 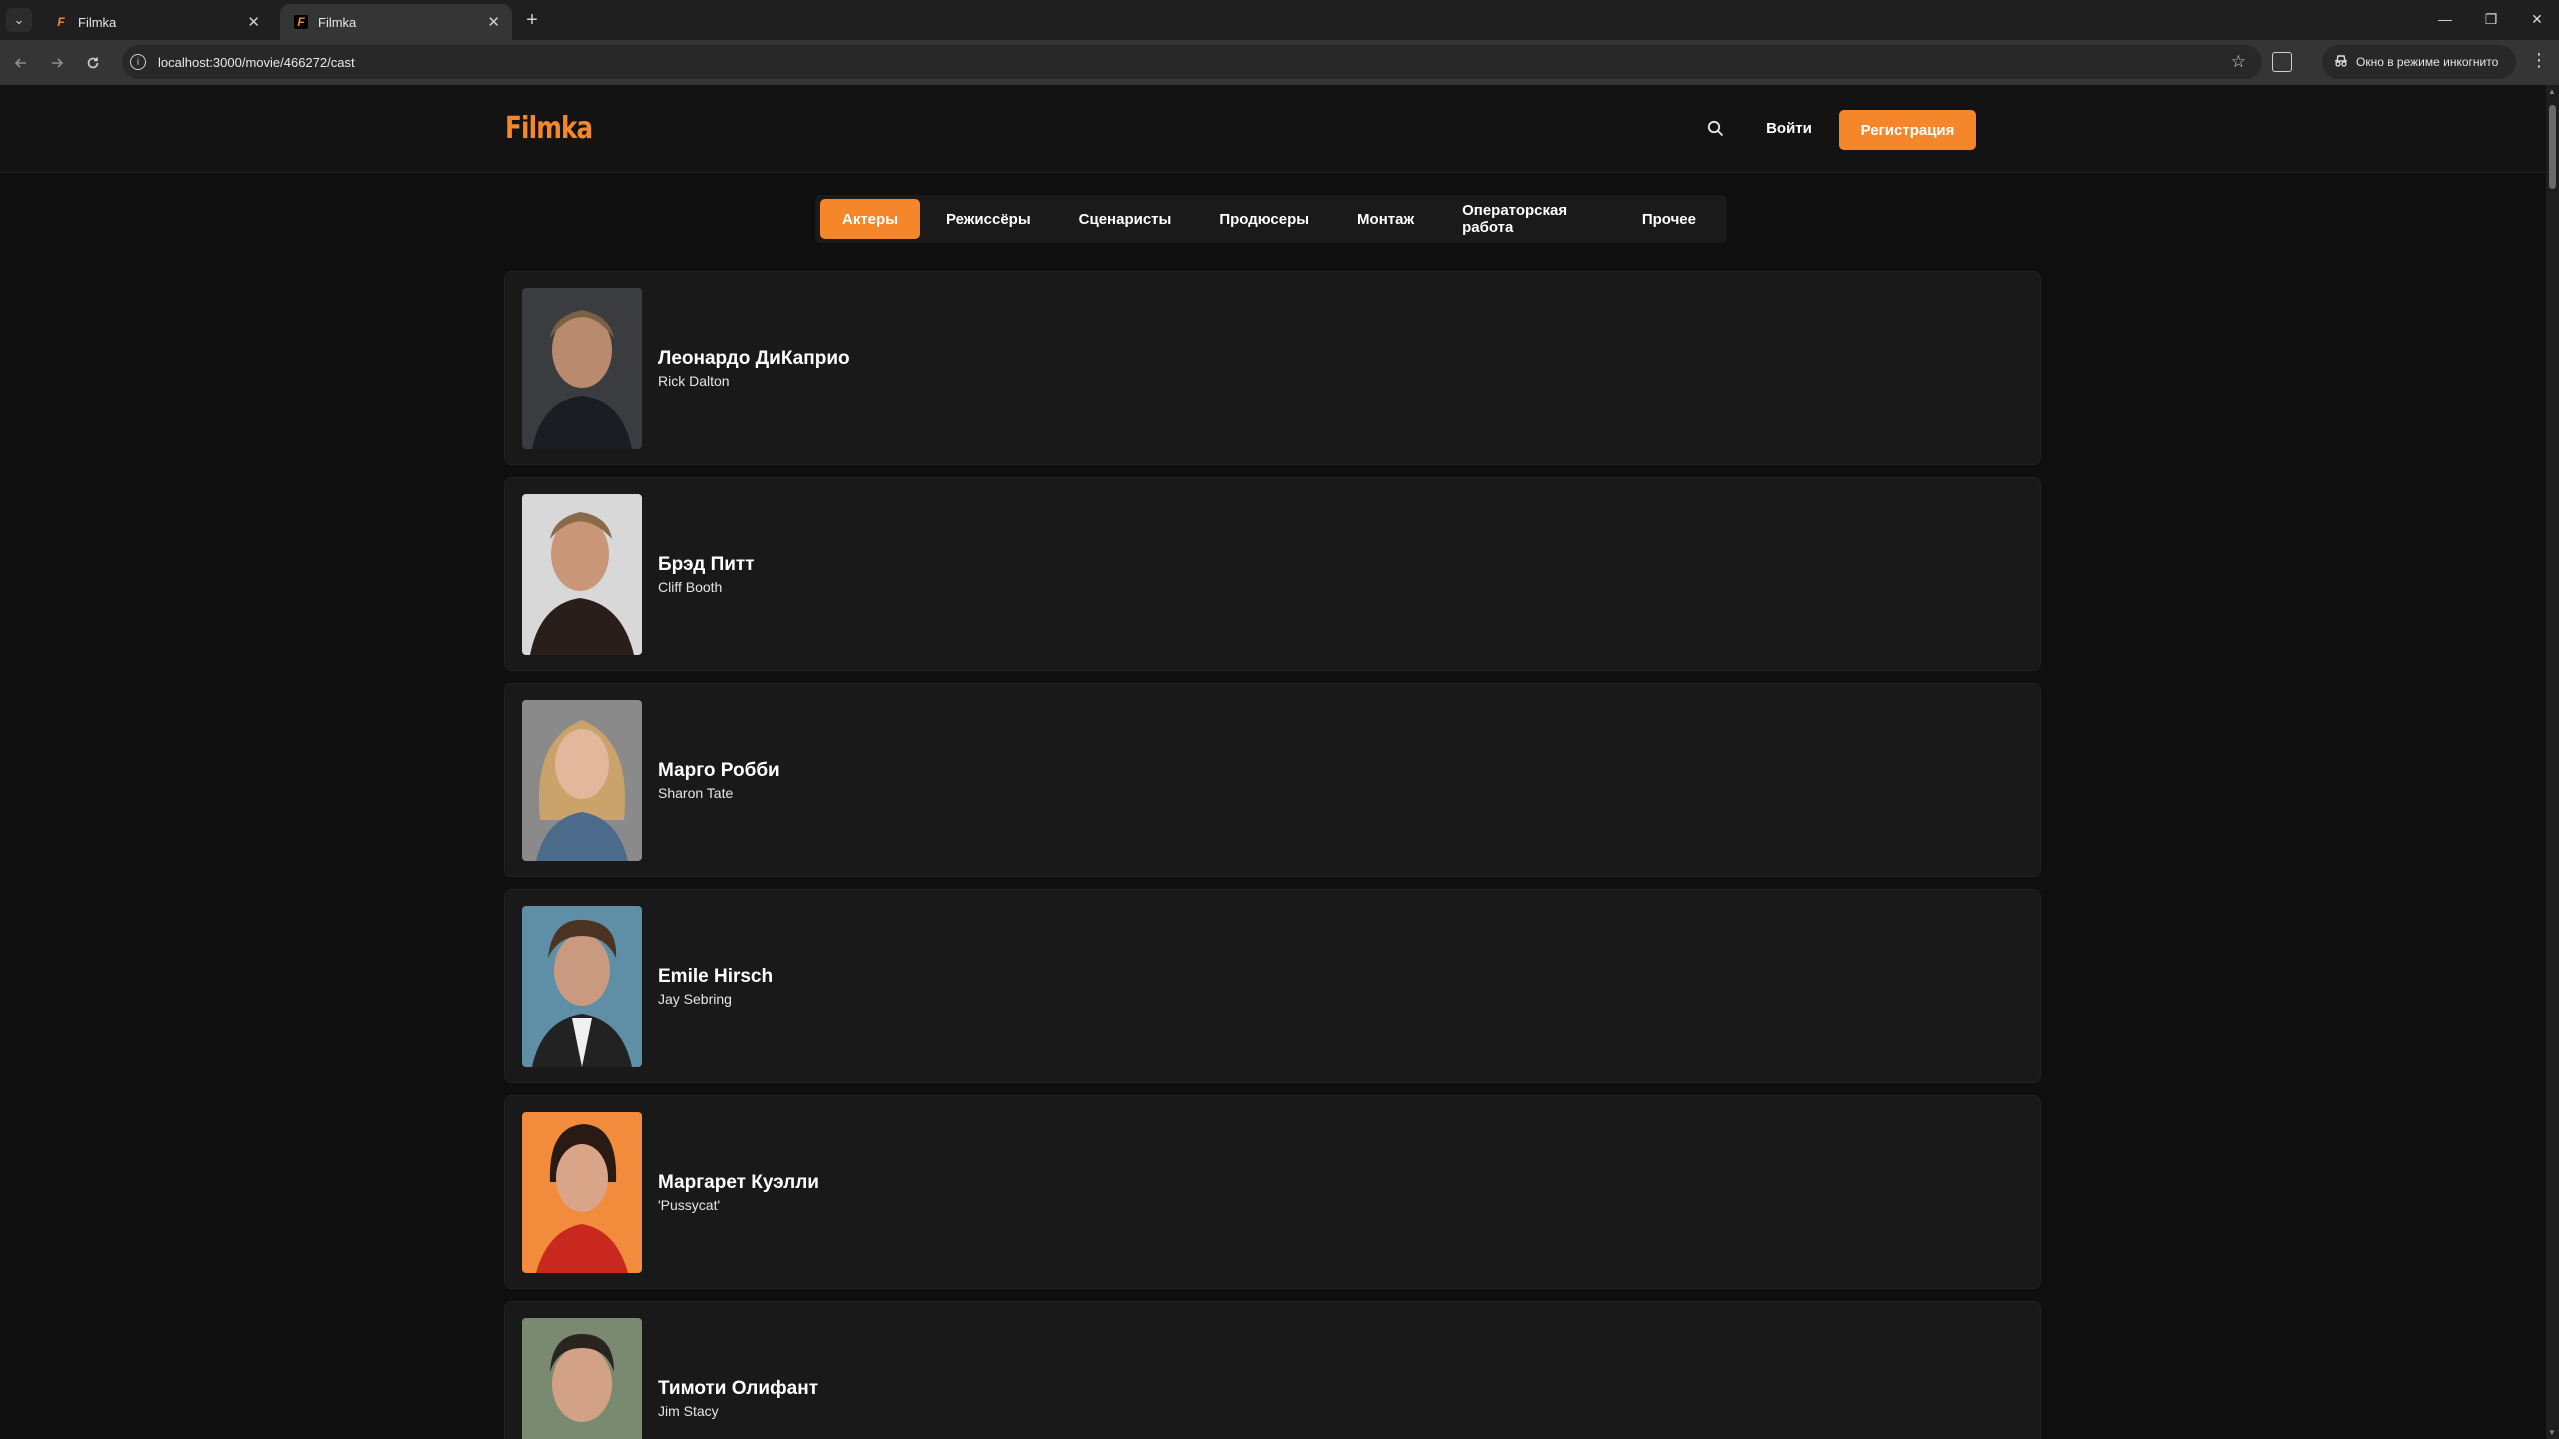 What do you see at coordinates (2552, 91) in the screenshot?
I see `scroll-up-icon: ▲` at bounding box center [2552, 91].